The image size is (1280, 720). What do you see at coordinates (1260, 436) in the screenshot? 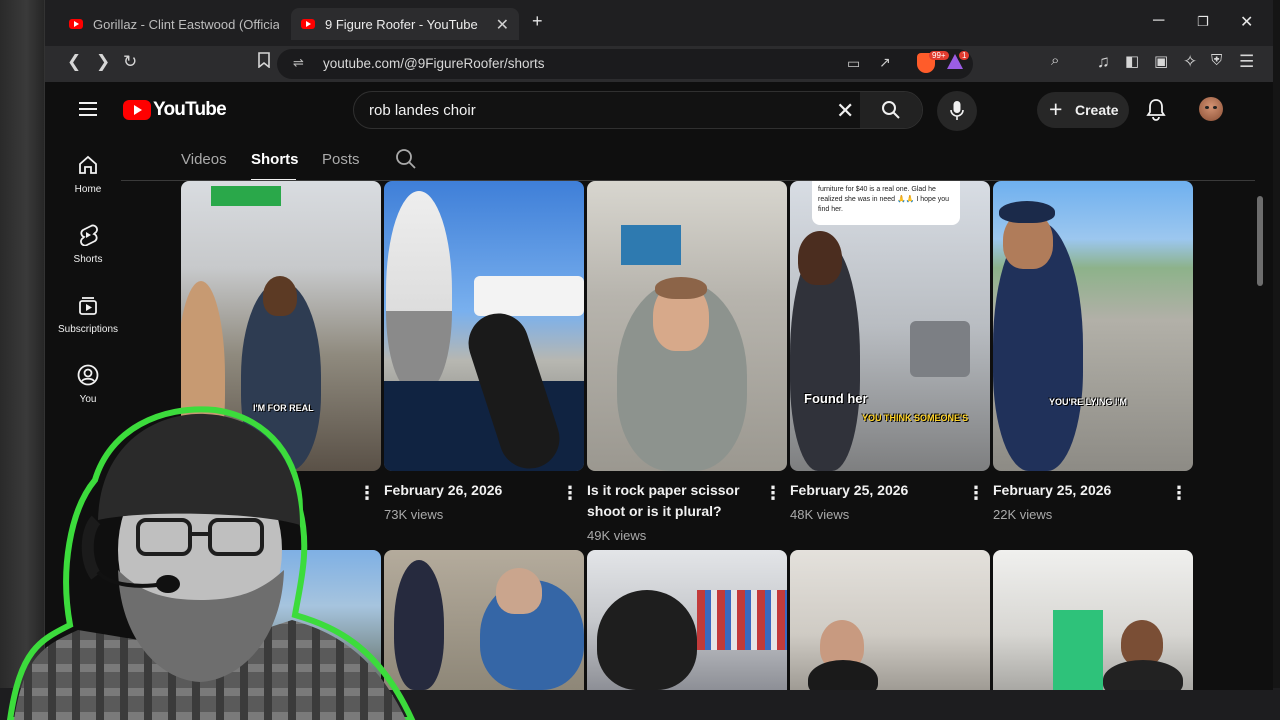
I see `page-scrollbar` at bounding box center [1260, 436].